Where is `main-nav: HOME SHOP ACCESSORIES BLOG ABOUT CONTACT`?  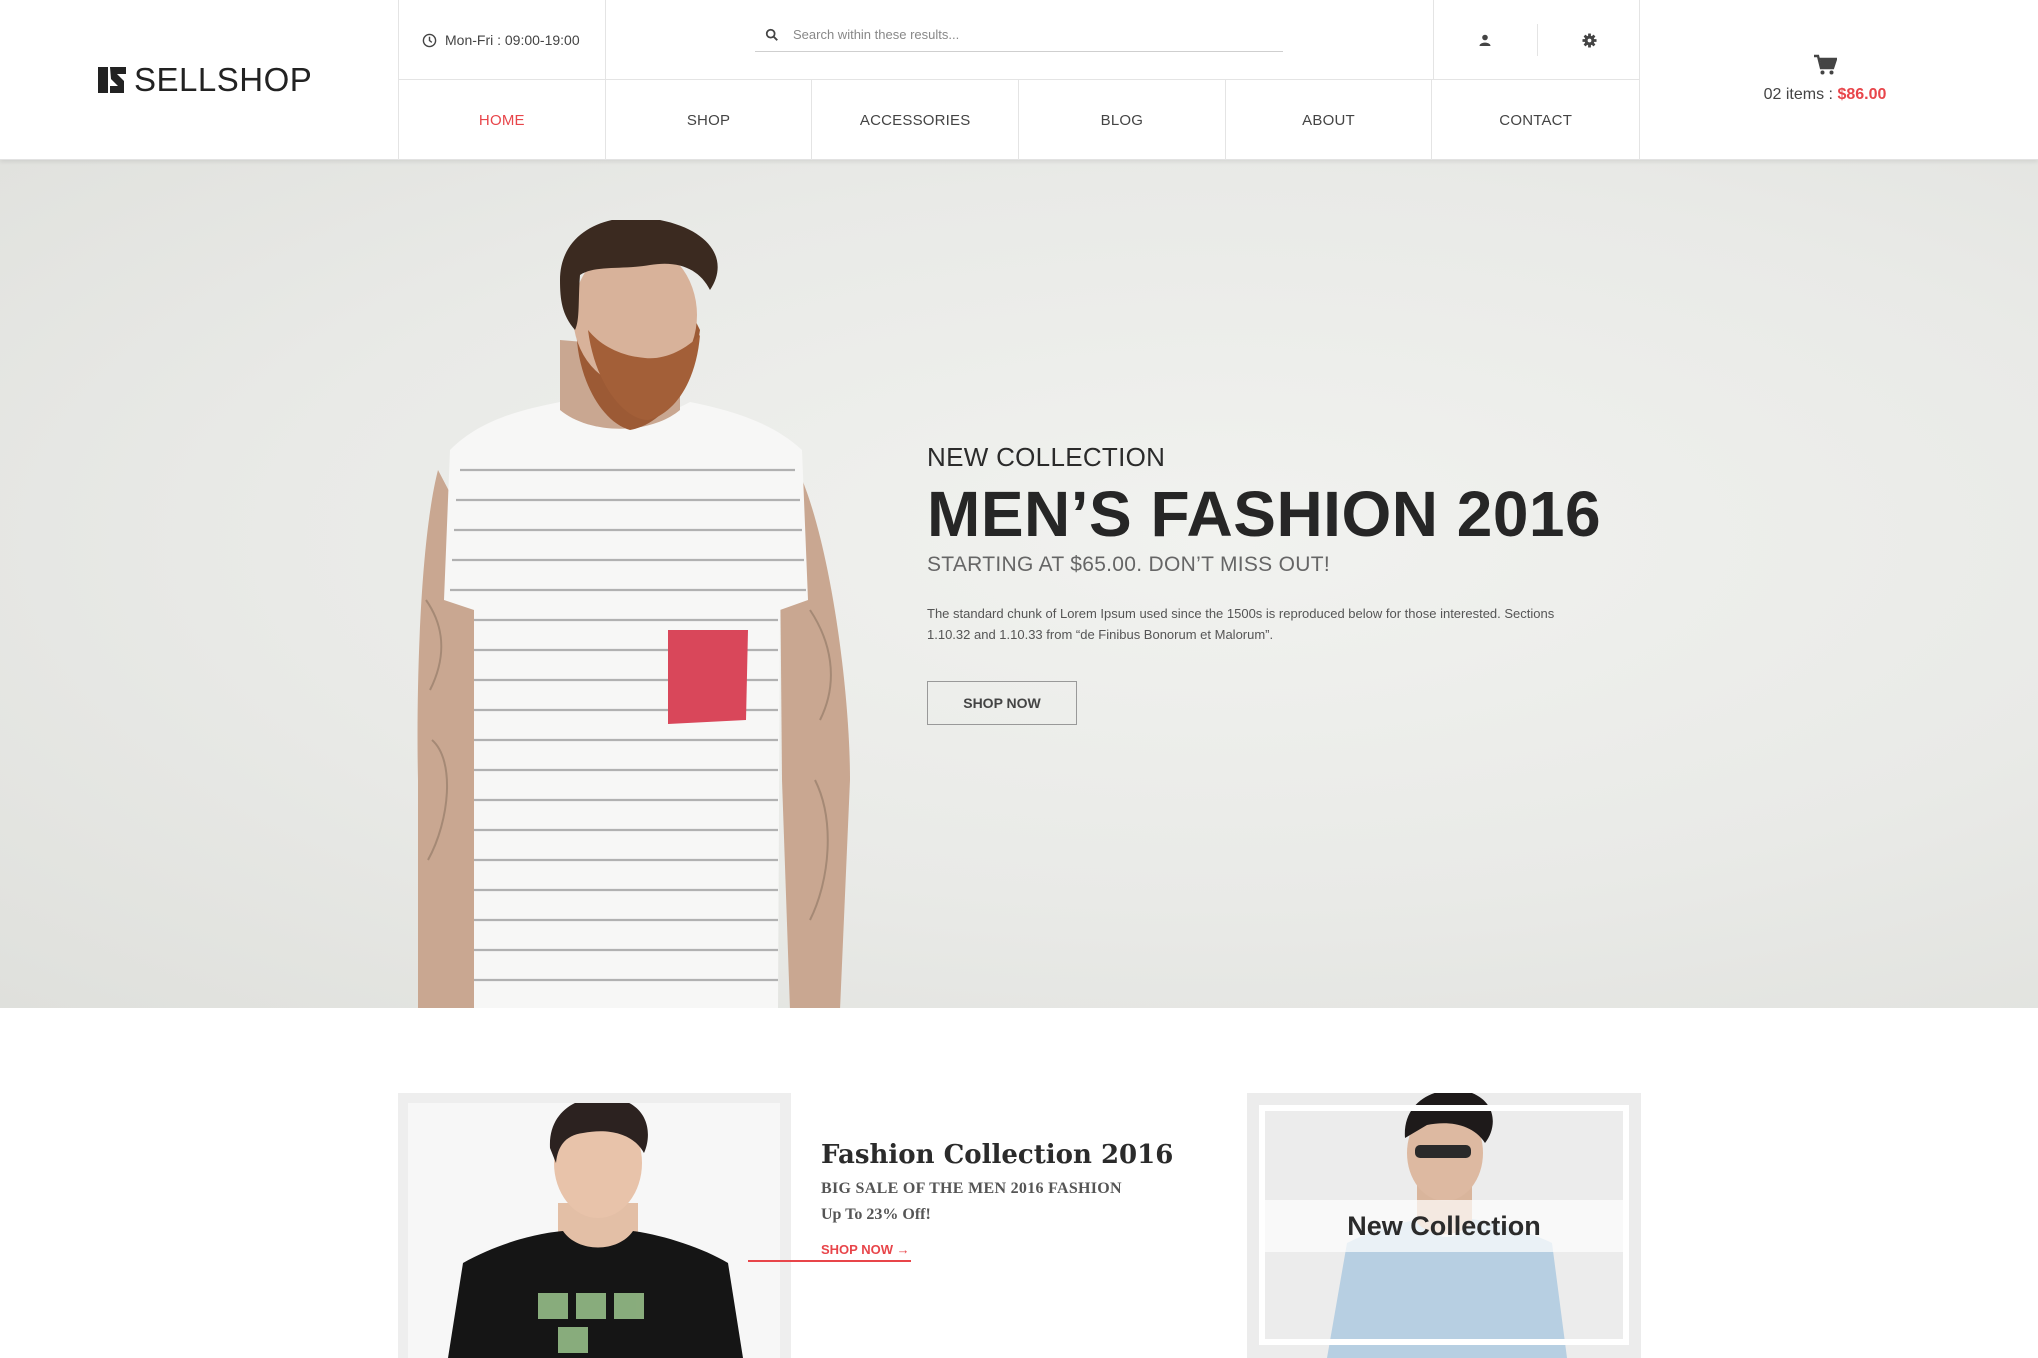 main-nav: HOME SHOP ACCESSORIES BLOG ABOUT CONTACT is located at coordinates (1019, 120).